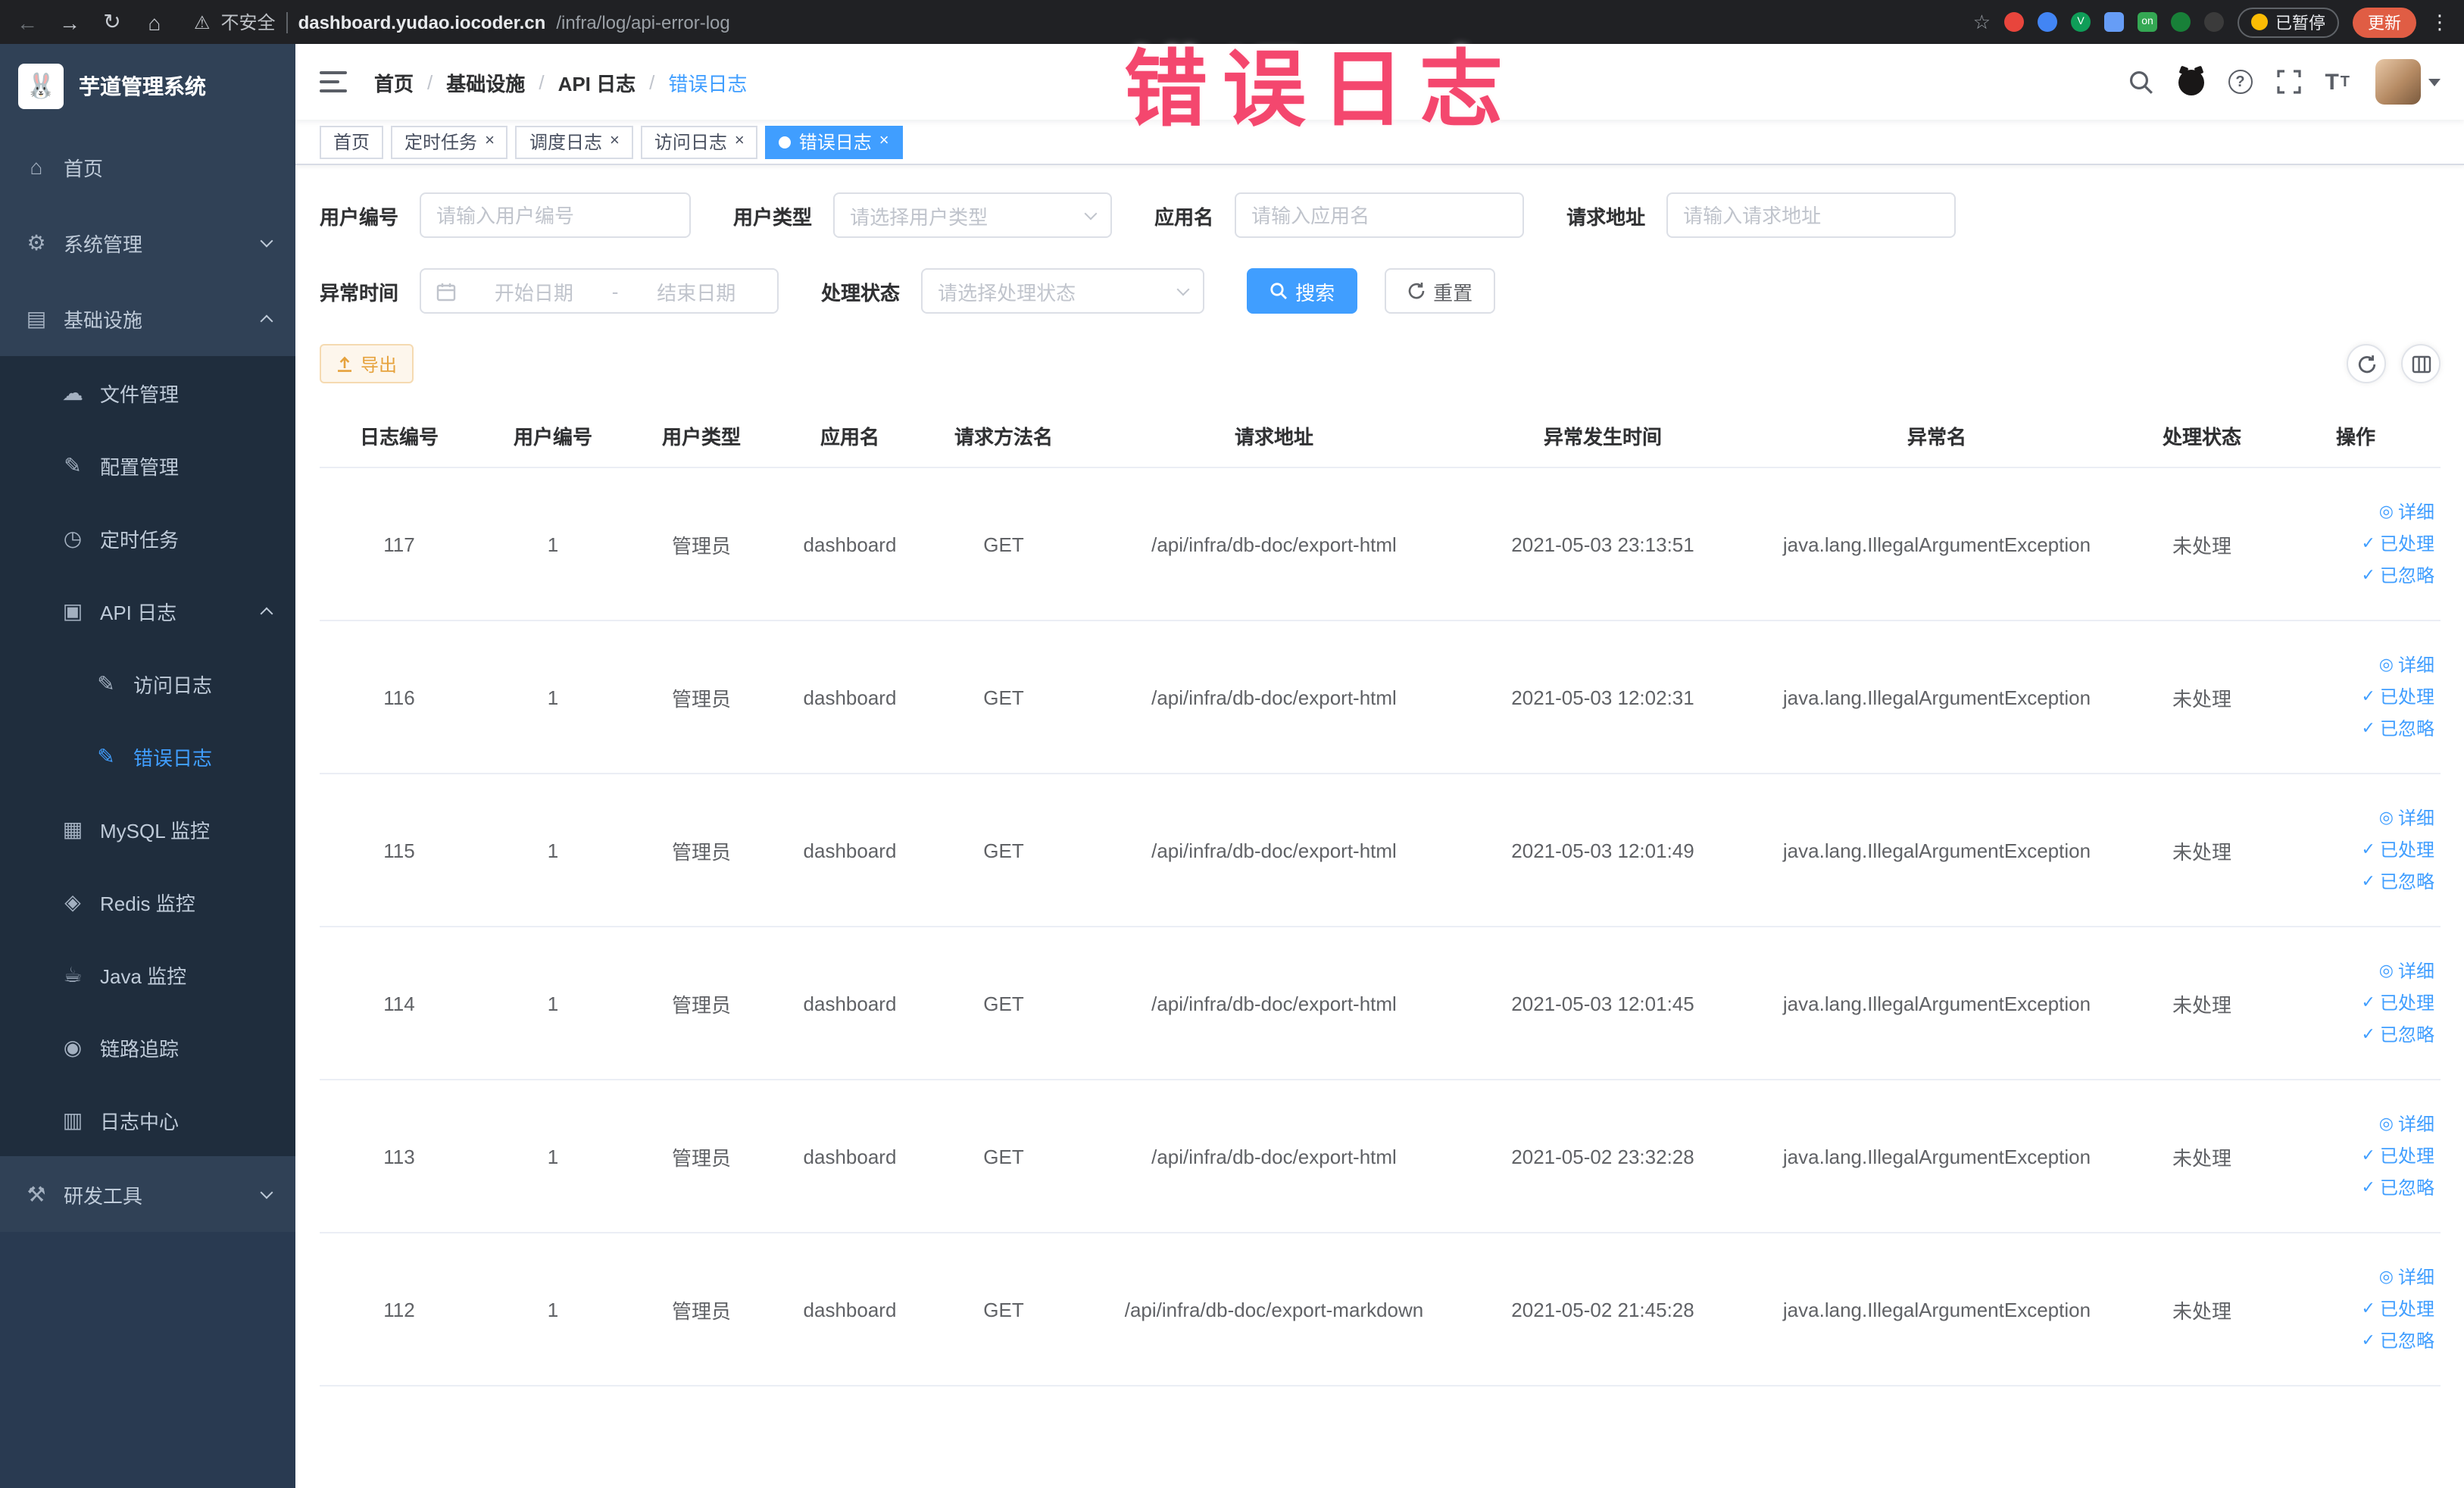 This screenshot has height=1488, width=2464. Describe the element at coordinates (147, 901) in the screenshot. I see `sidebar-item-redis-monitor: ◈ Redis 监控` at that location.